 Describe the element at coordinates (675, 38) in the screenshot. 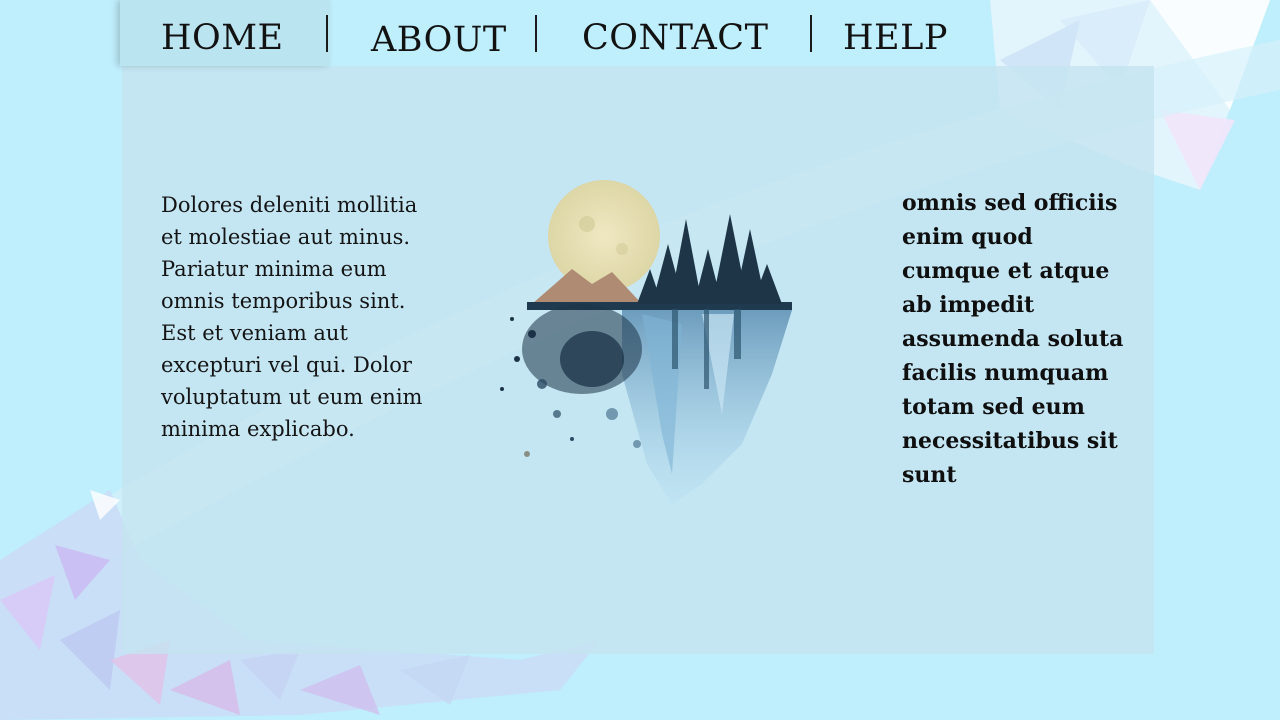

I see `nav-item-contact: CONTACT` at that location.